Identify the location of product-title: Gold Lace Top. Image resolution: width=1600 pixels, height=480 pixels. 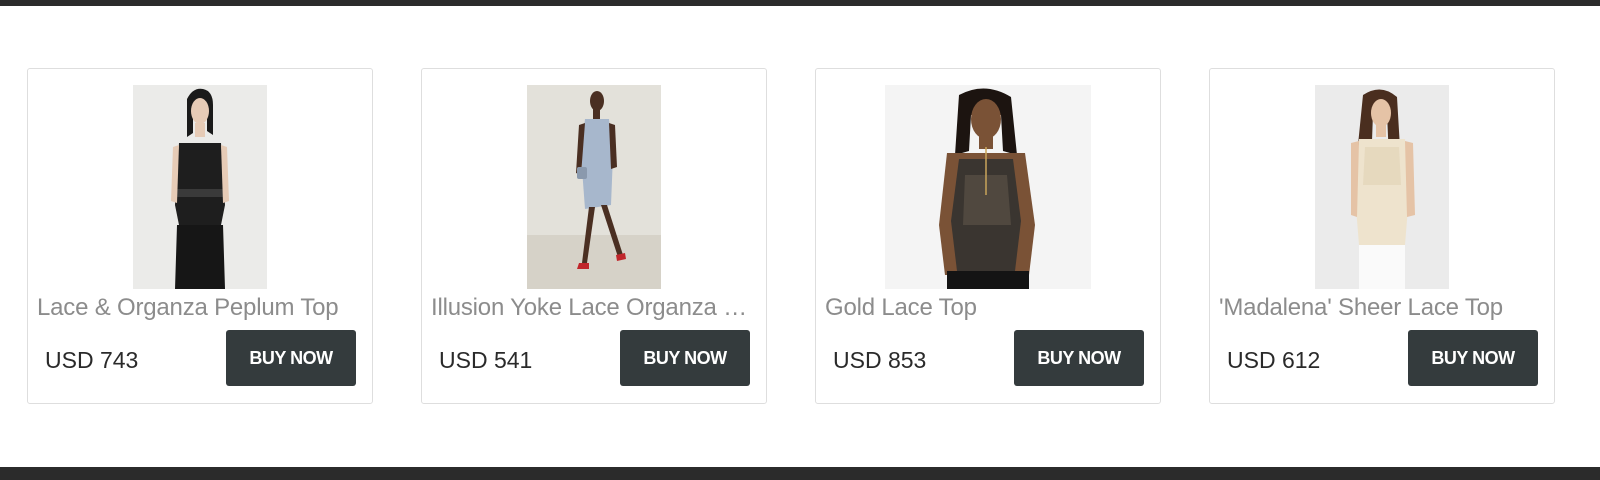
(988, 308).